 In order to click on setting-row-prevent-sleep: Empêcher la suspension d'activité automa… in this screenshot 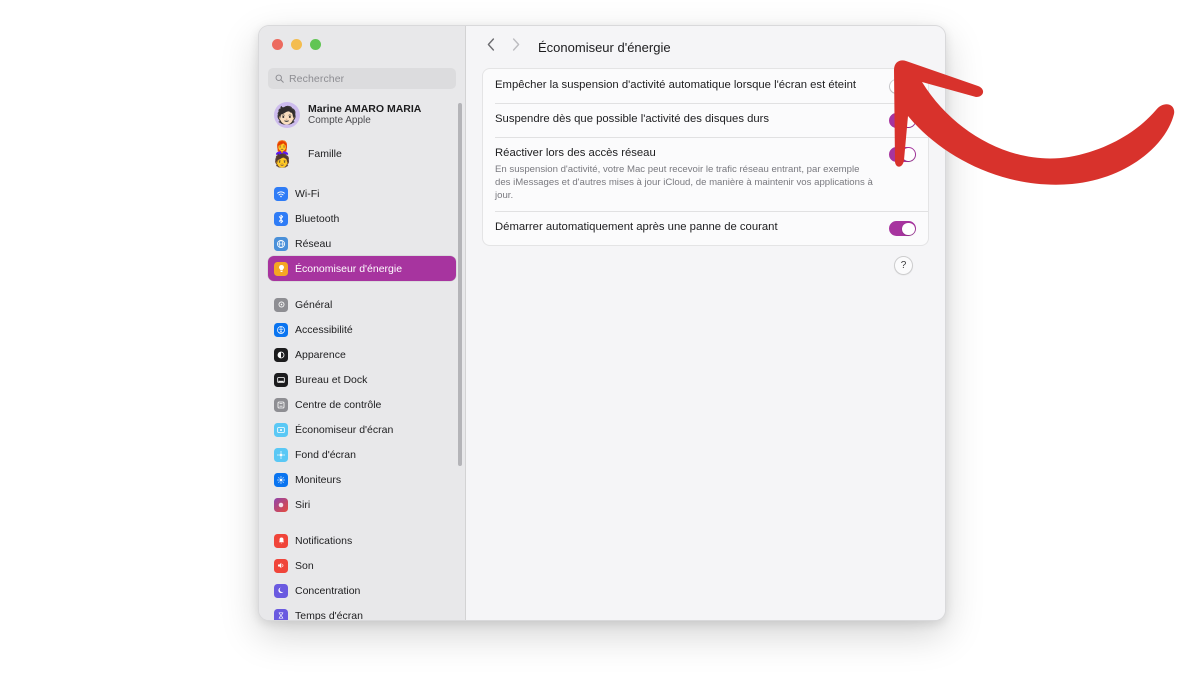, I will do `click(705, 86)`.